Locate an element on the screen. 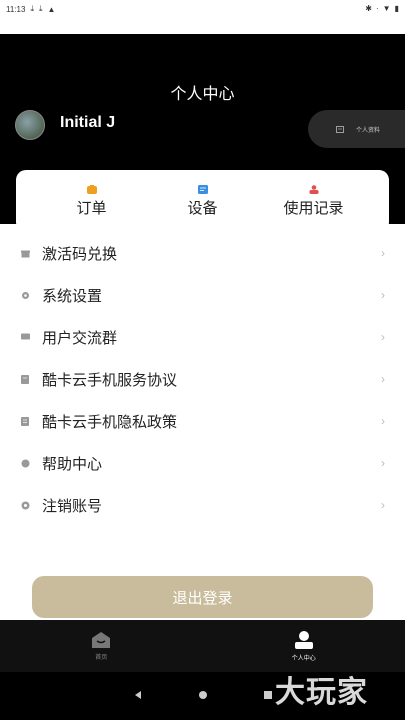 This screenshot has height=720, width=405. profile-card-icon is located at coordinates (340, 129).